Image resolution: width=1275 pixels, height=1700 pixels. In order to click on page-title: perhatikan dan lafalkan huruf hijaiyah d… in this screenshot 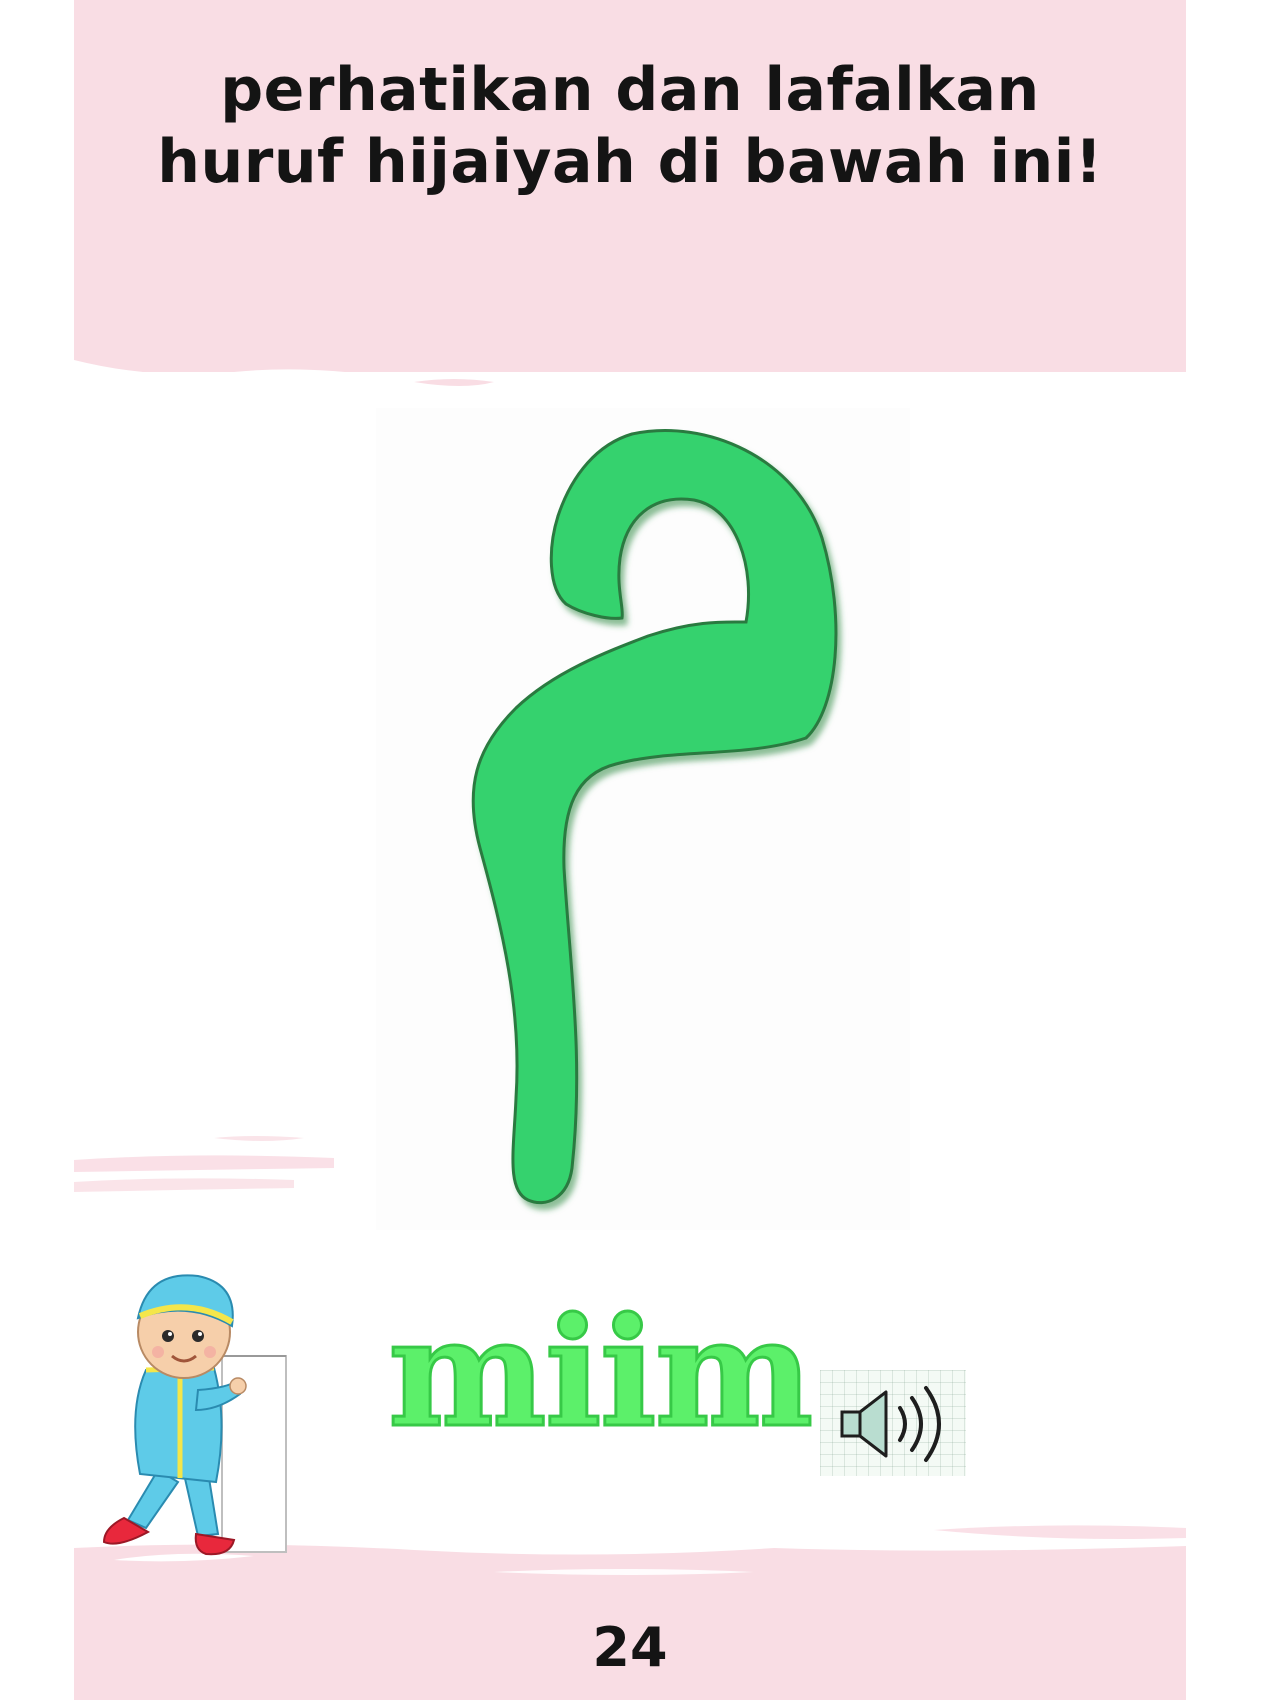, I will do `click(630, 126)`.